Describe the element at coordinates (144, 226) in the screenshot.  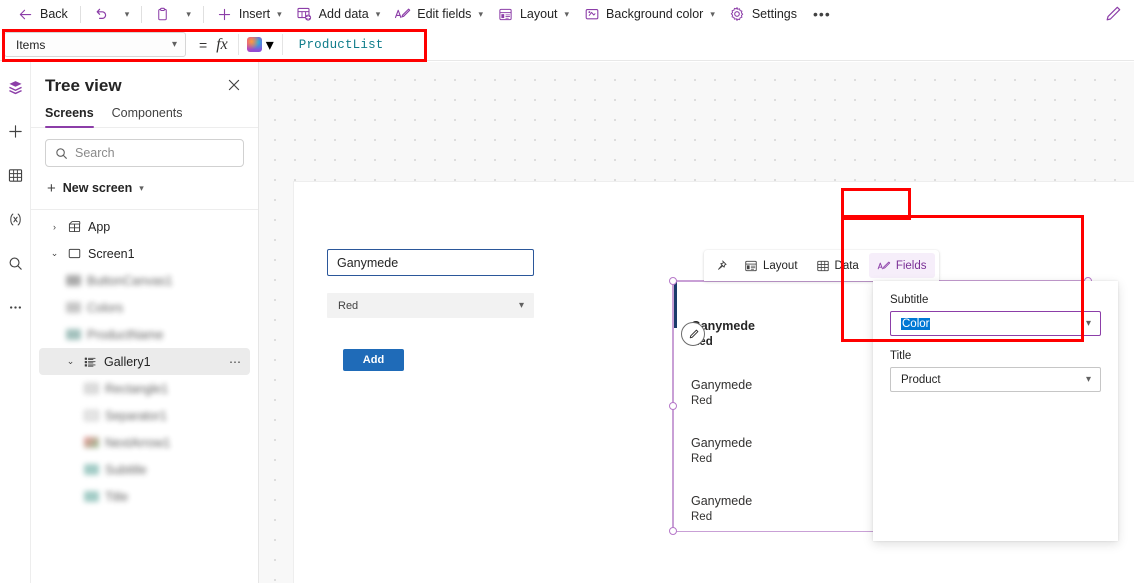
I see `tree-node-app: › App` at that location.